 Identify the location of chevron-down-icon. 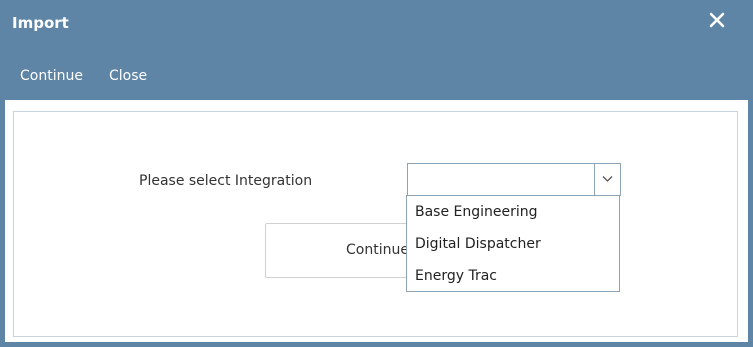
(607, 179).